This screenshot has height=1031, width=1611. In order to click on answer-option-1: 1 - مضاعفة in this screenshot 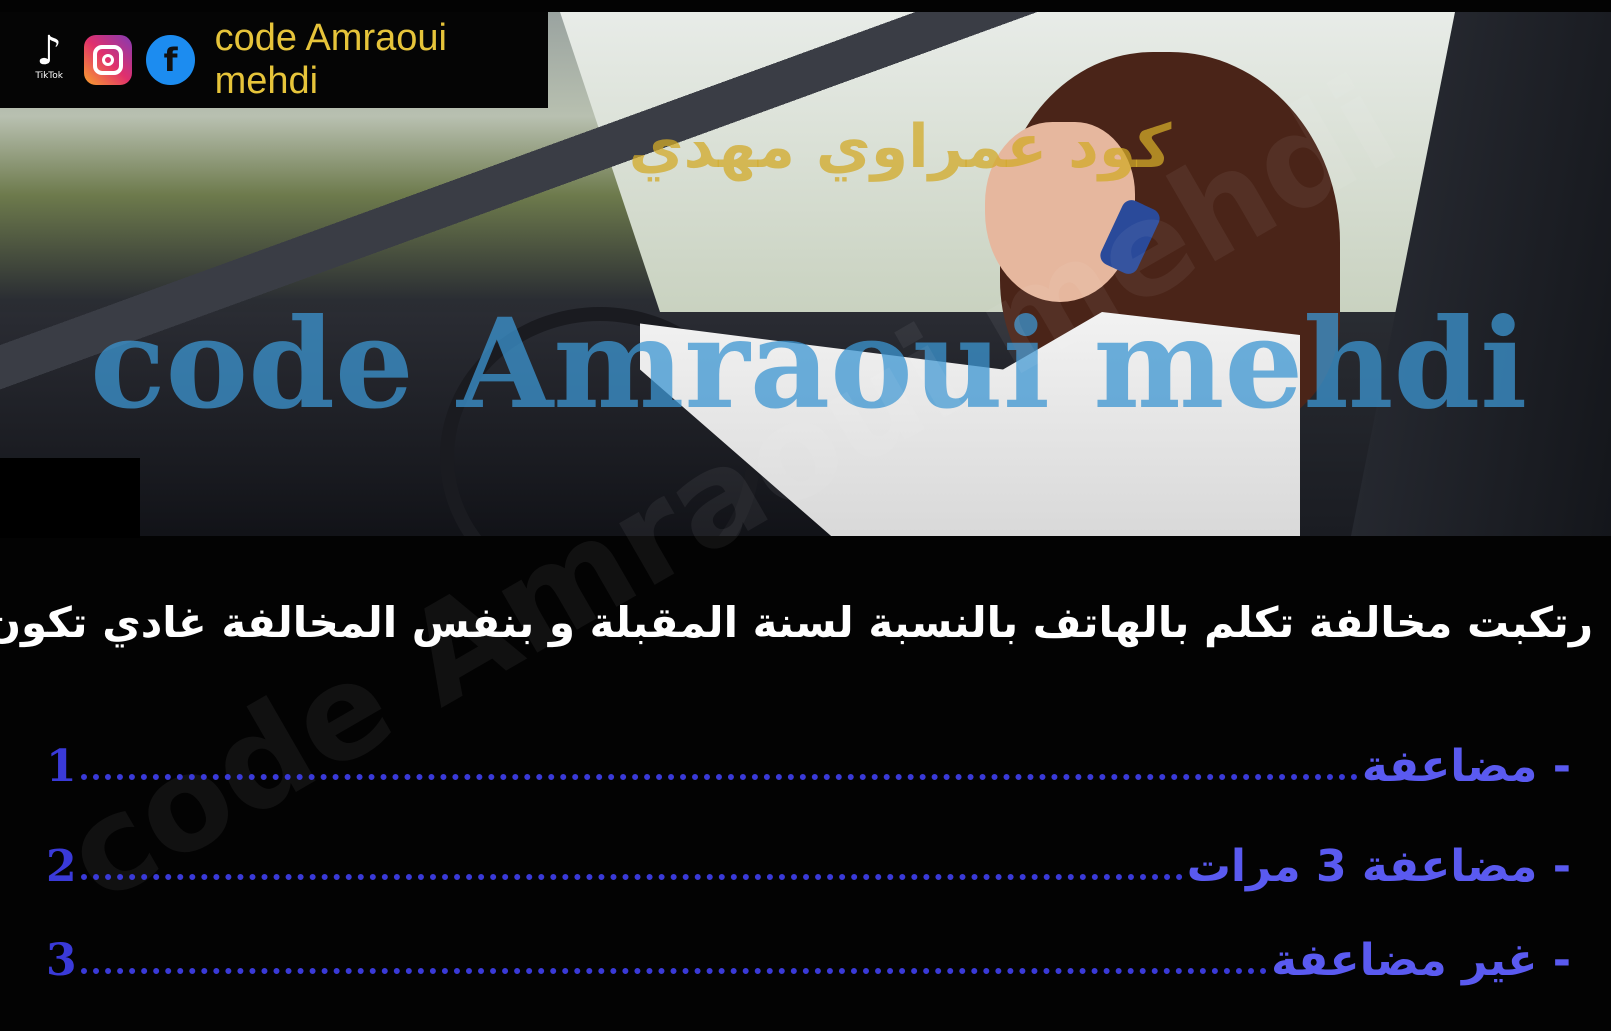, I will do `click(808, 766)`.